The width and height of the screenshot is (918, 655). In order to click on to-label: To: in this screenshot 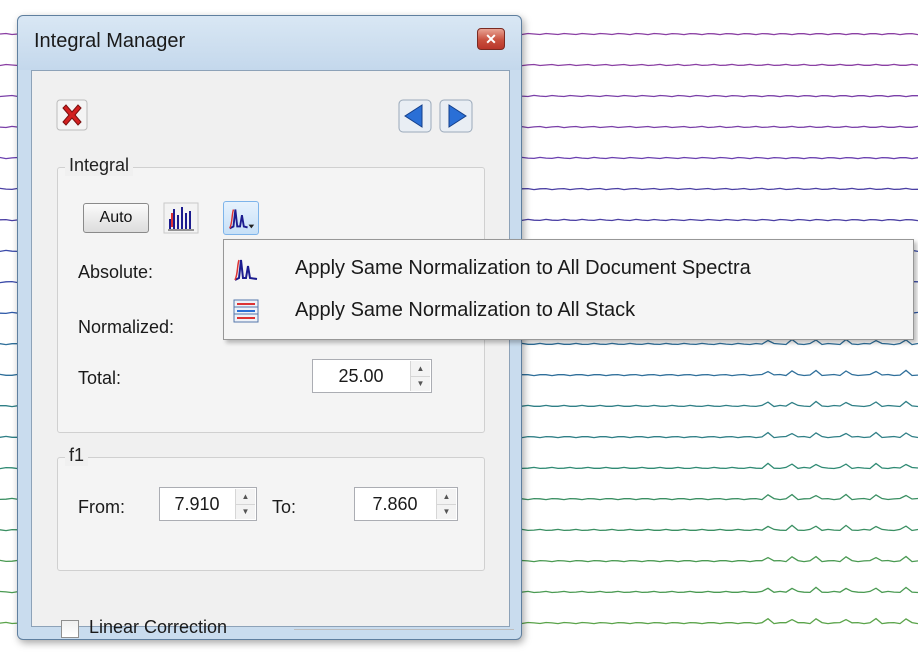, I will do `click(284, 507)`.